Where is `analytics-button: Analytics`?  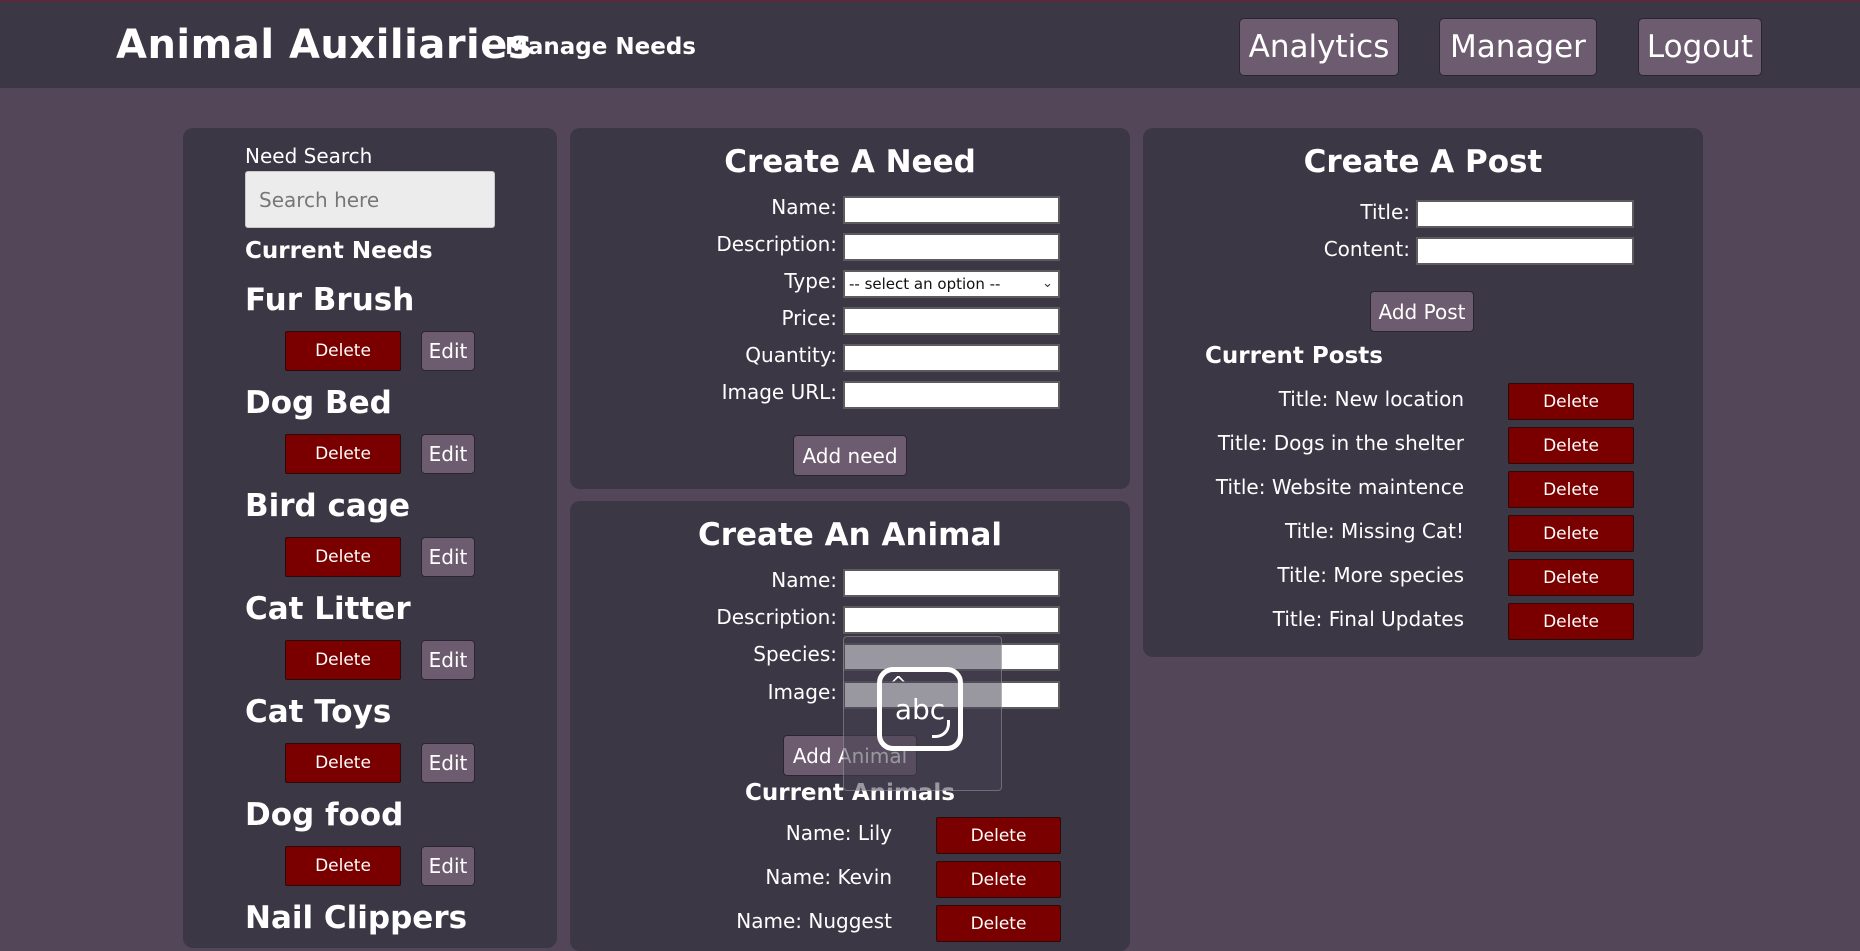
analytics-button: Analytics is located at coordinates (1319, 47).